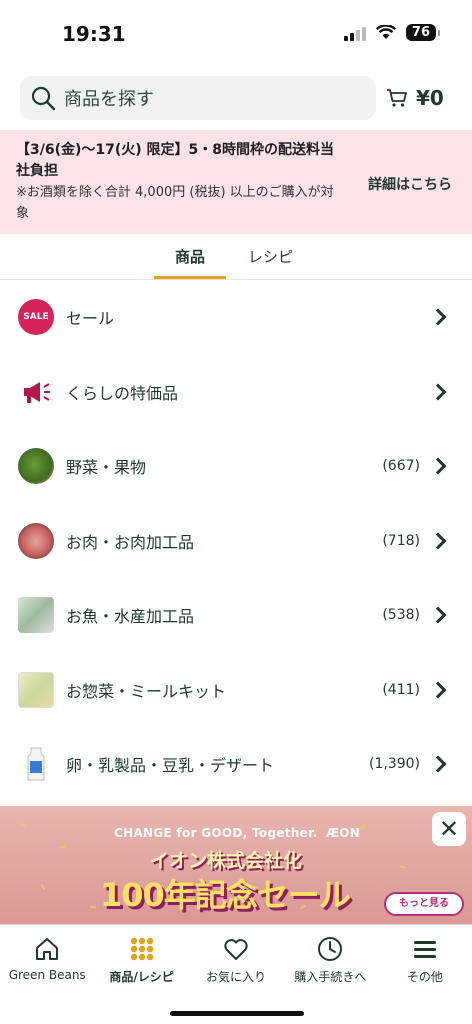  I want to click on promo-title: 【3/6(金)～17(火) 限定】5・8時間枠の配送料当社負担, so click(175, 160).